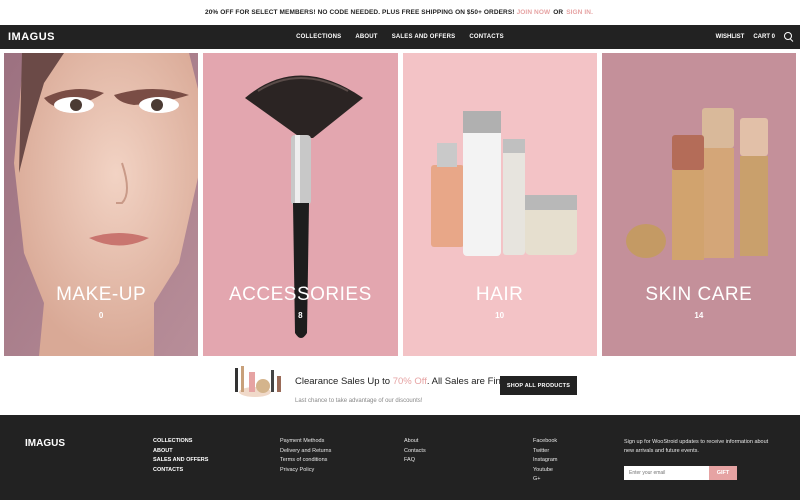 The image size is (800, 500). What do you see at coordinates (305, 460) in the screenshot?
I see `footer-link-terms: Terms of conditions` at bounding box center [305, 460].